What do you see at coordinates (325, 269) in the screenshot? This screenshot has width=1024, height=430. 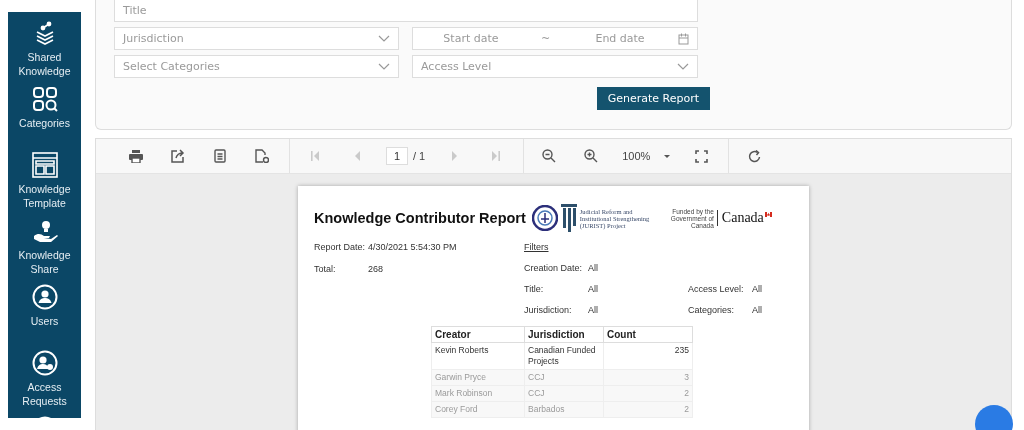 I see `field-label: Total:` at bounding box center [325, 269].